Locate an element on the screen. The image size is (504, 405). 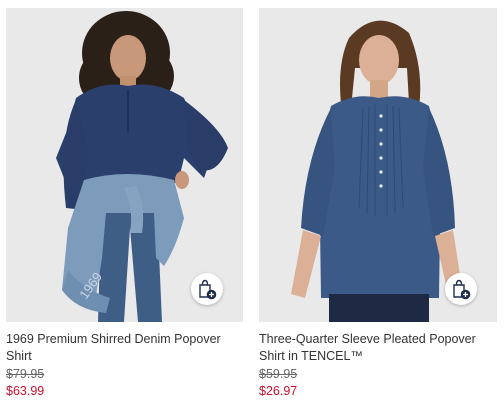
sale-price: $26.97 is located at coordinates (278, 391).